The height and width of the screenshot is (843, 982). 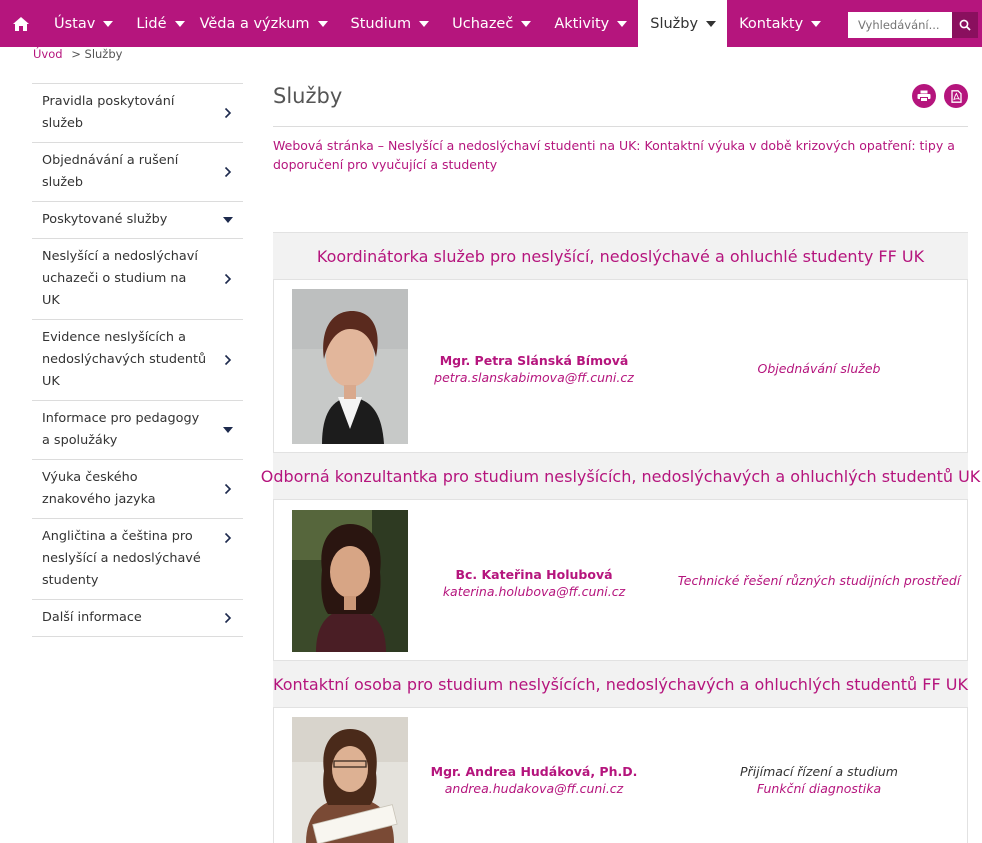 What do you see at coordinates (590, 23) in the screenshot?
I see `nav-item-aktivity: Aktivity` at bounding box center [590, 23].